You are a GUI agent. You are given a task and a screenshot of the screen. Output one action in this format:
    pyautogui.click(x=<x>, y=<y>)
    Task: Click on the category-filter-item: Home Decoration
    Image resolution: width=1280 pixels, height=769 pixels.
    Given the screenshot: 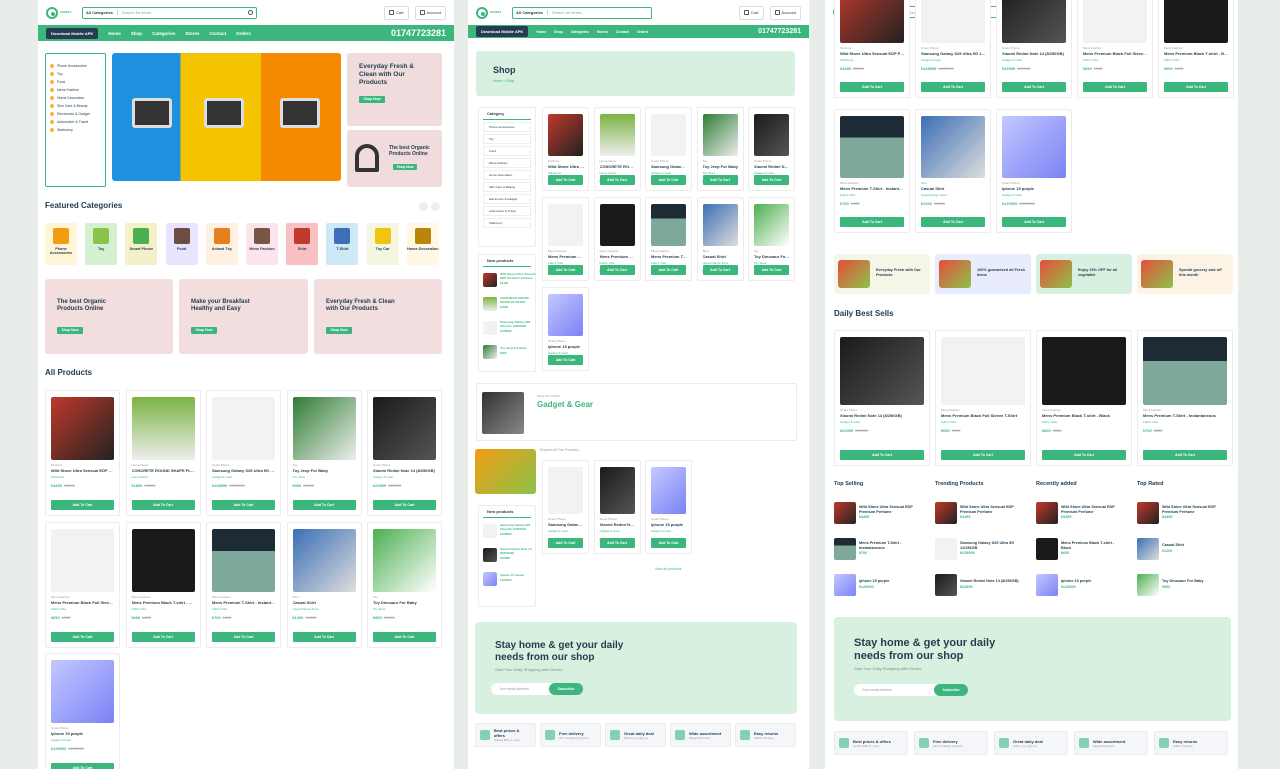 What is the action you would take?
    pyautogui.click(x=507, y=175)
    